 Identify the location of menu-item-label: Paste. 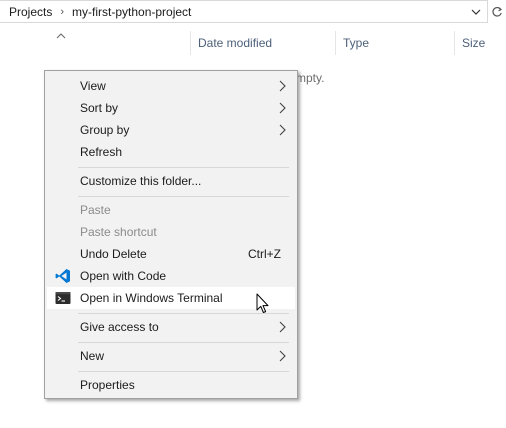
(95, 210).